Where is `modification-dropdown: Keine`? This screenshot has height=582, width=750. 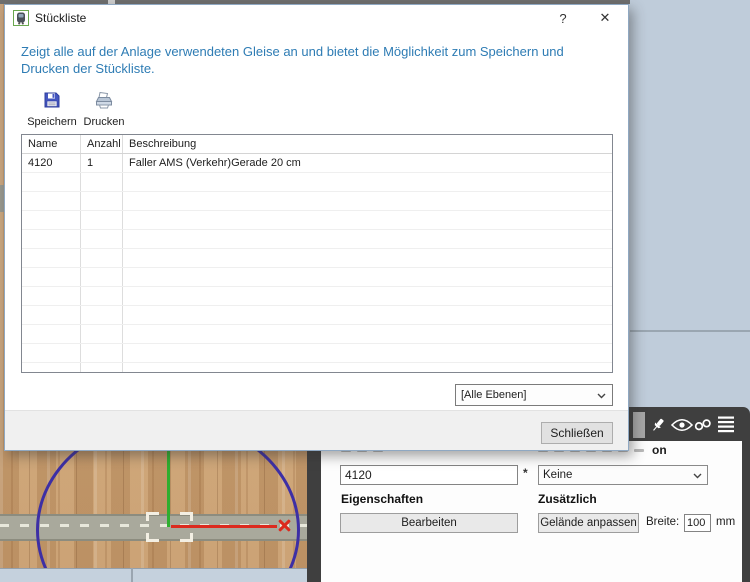
modification-dropdown: Keine is located at coordinates (623, 475).